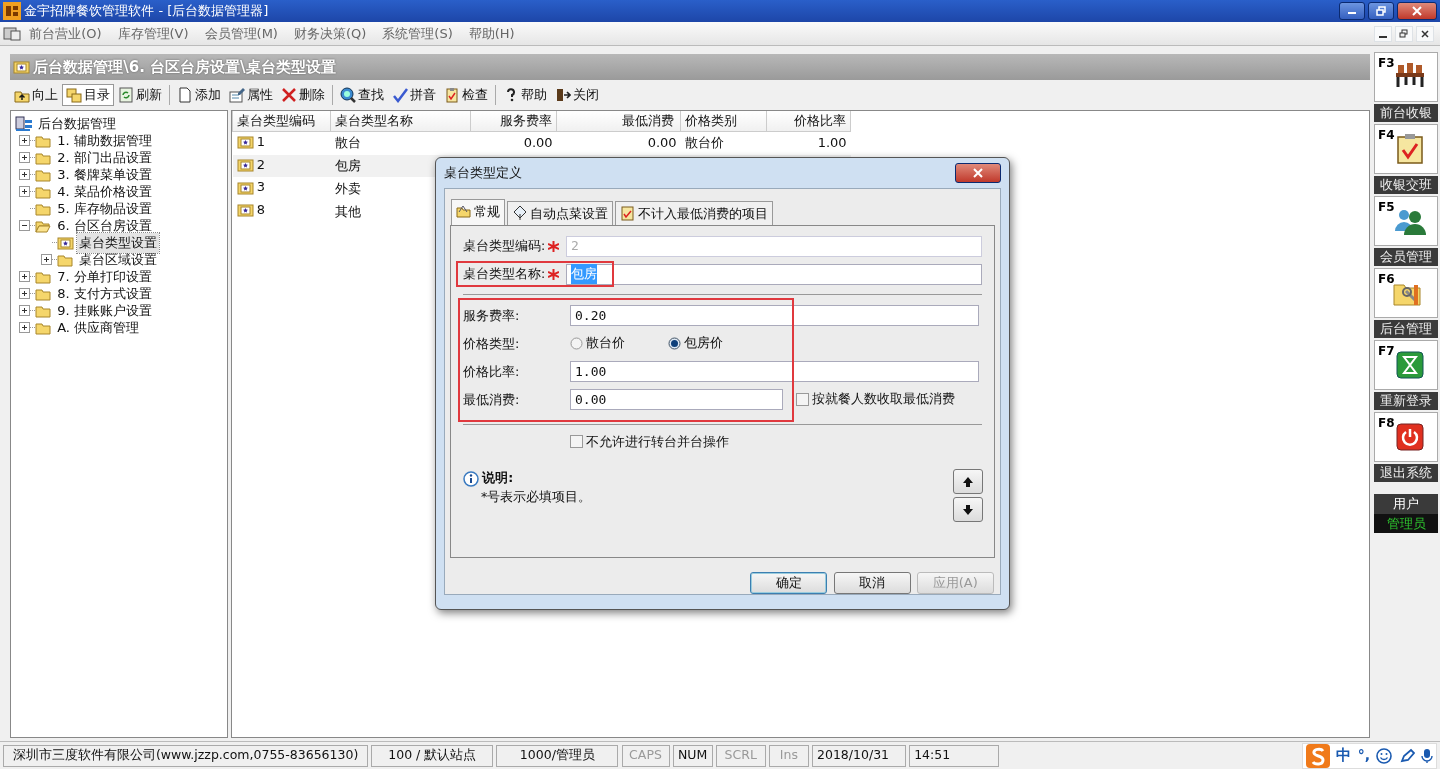 This screenshot has height=769, width=1440. Describe the element at coordinates (1318, 755) in the screenshot. I see `ime-logo-icon` at that location.